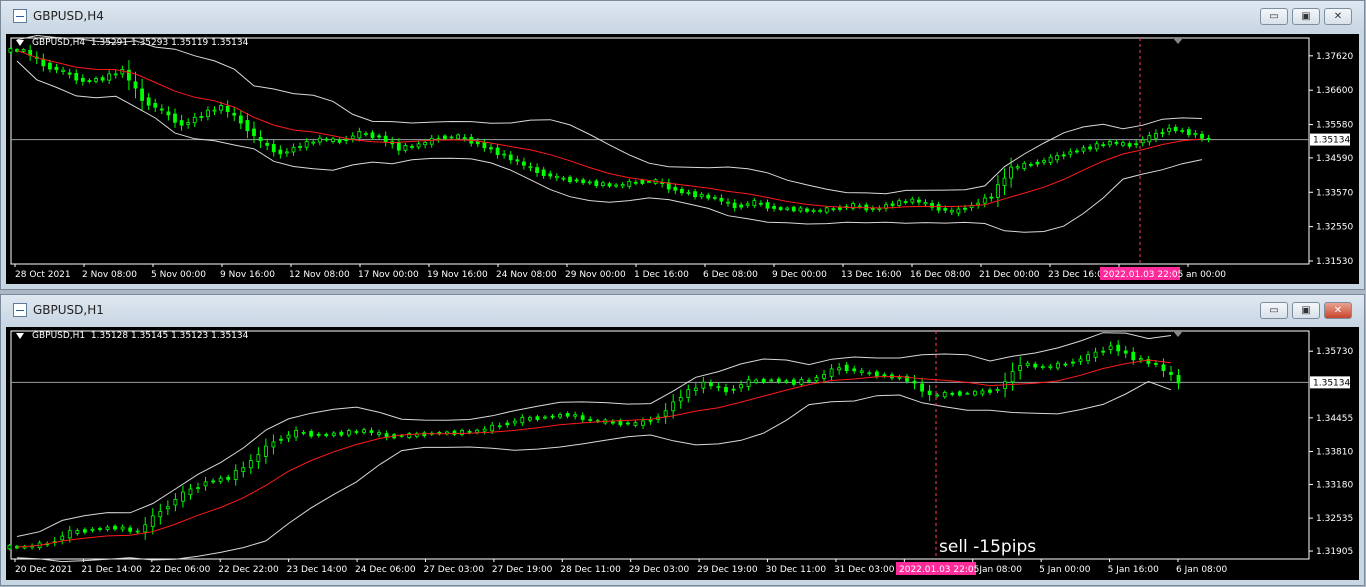 The height and width of the screenshot is (587, 1366). Describe the element at coordinates (864, 570) in the screenshot. I see `time-label: 31 Dec 03:00` at that location.